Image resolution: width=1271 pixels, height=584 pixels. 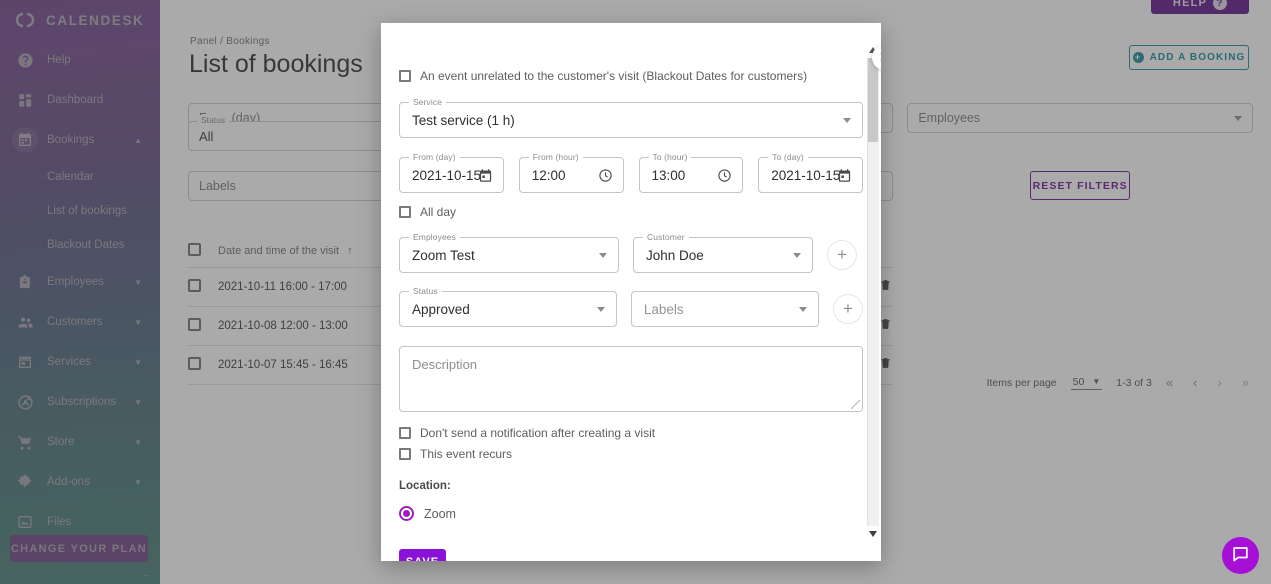 I want to click on service-select: Service Test service (1 h), so click(x=631, y=117).